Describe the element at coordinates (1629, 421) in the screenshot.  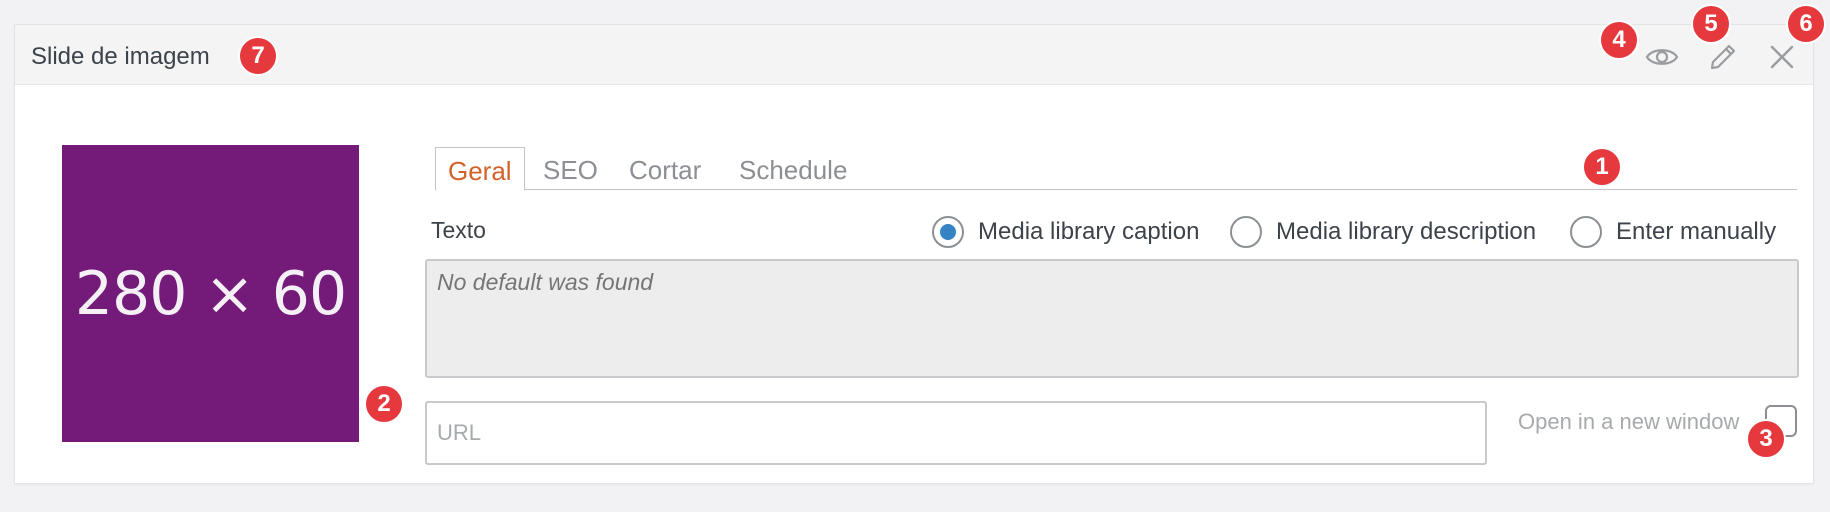
I see `open-new-window-label: Open in a new window` at that location.